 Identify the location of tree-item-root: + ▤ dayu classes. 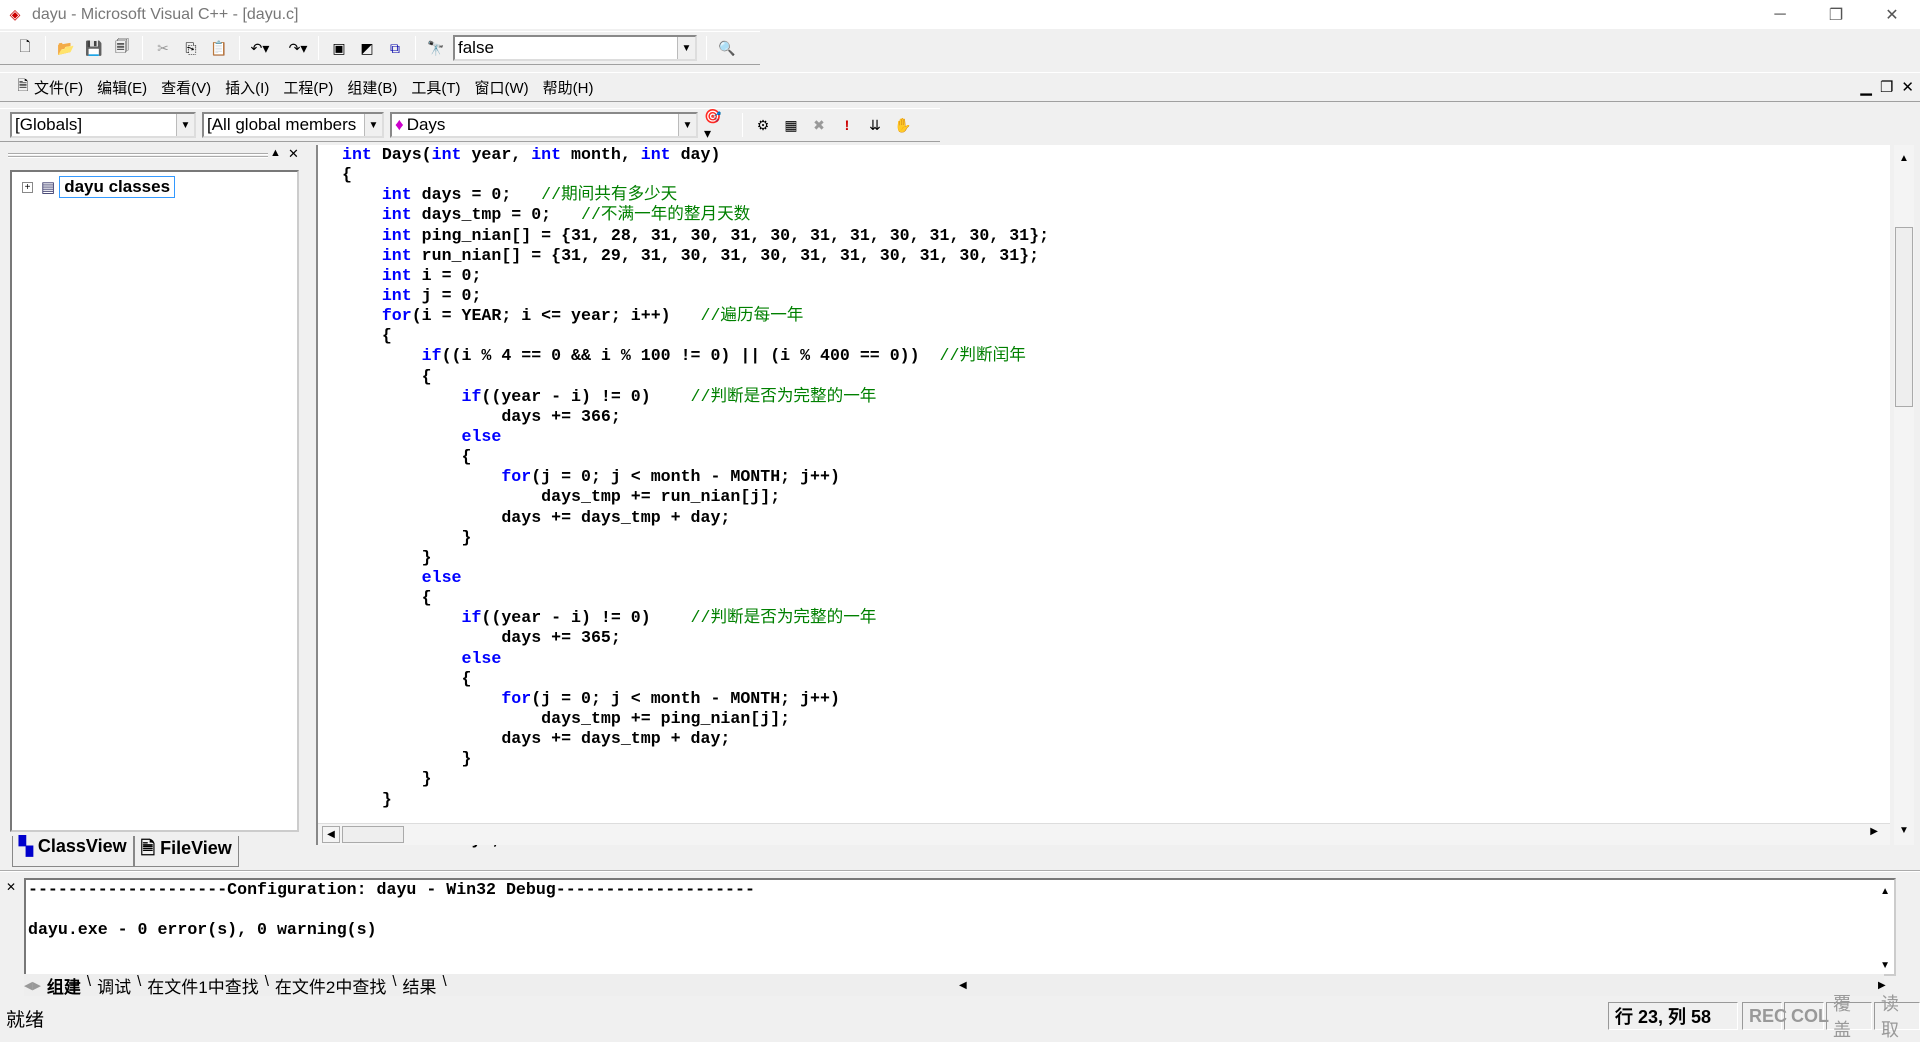
(99, 187).